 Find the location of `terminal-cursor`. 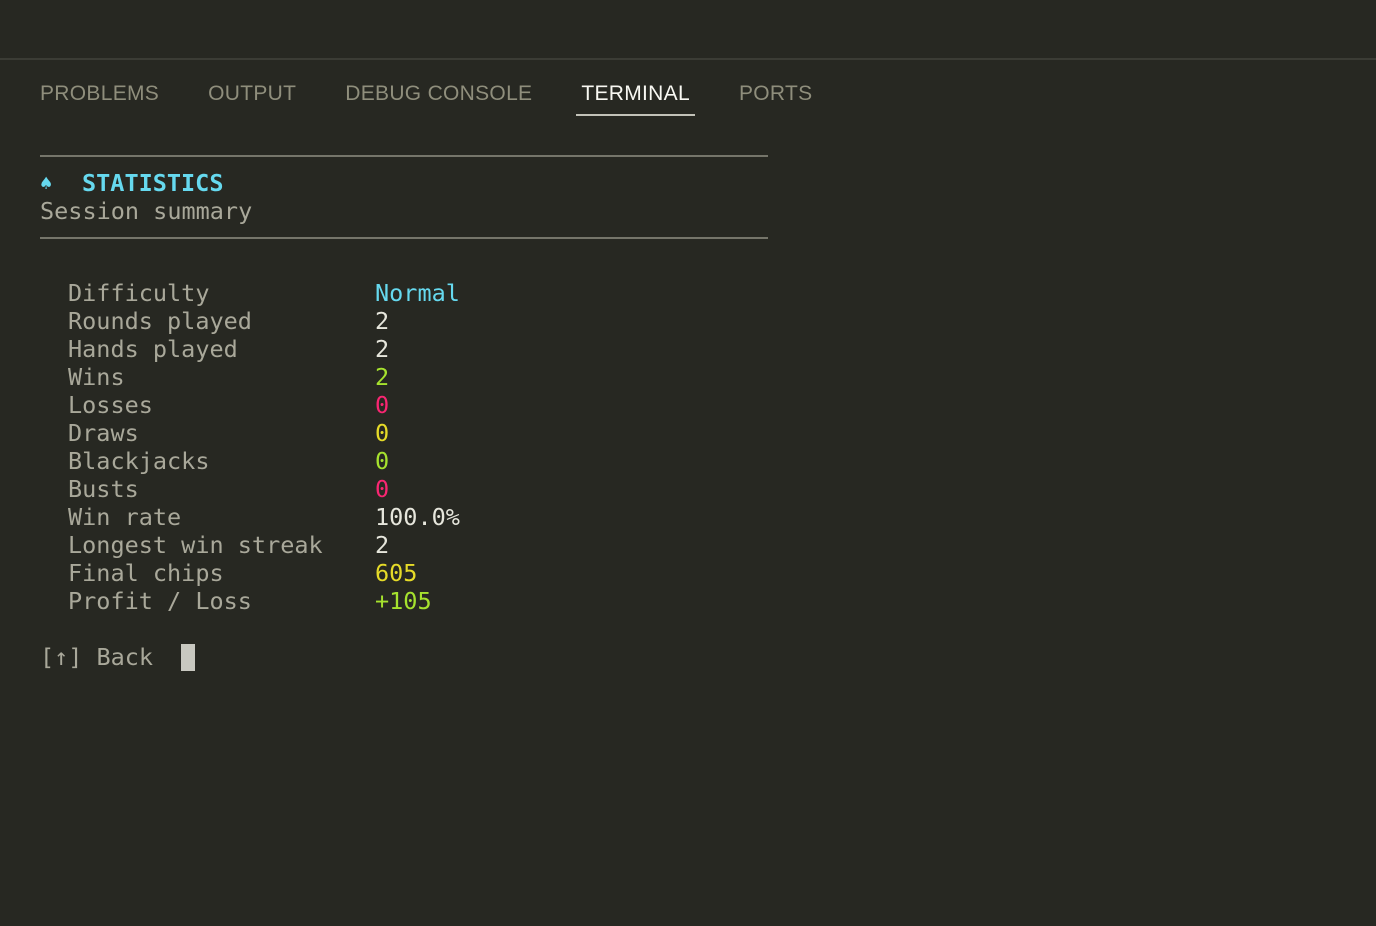

terminal-cursor is located at coordinates (188, 657).